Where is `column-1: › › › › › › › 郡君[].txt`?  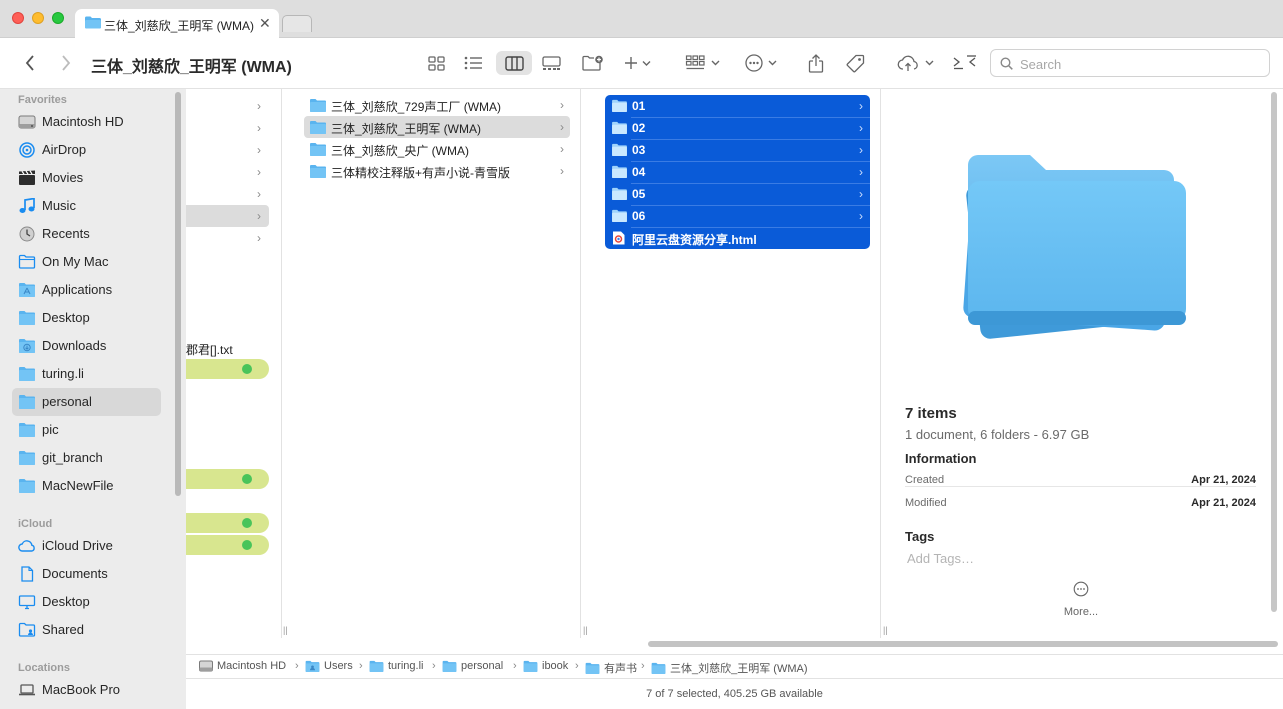 column-1: › › › › › › › 郡君[].txt is located at coordinates (233, 363).